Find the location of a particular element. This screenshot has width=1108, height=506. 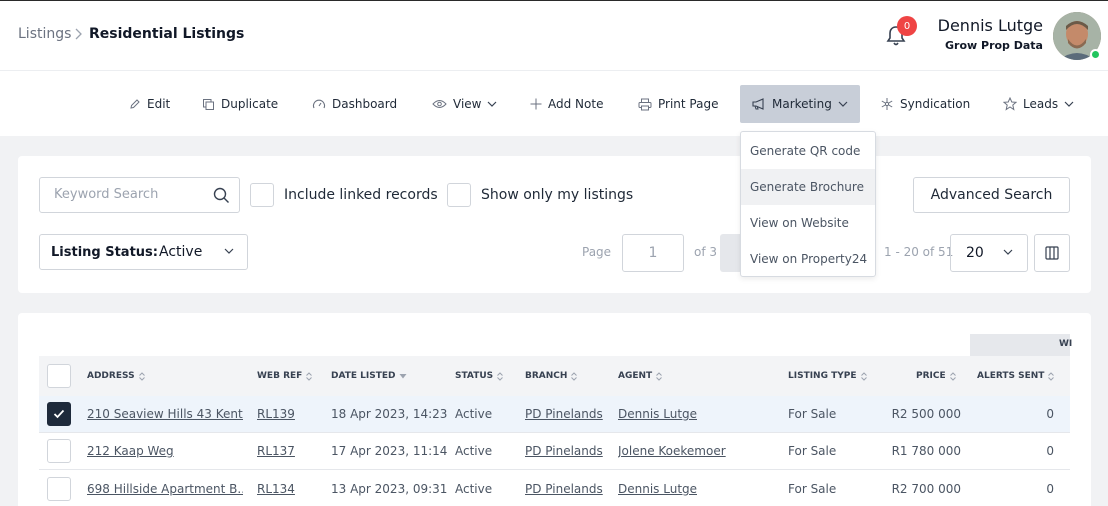

page-title: Residential Listings is located at coordinates (167, 34).